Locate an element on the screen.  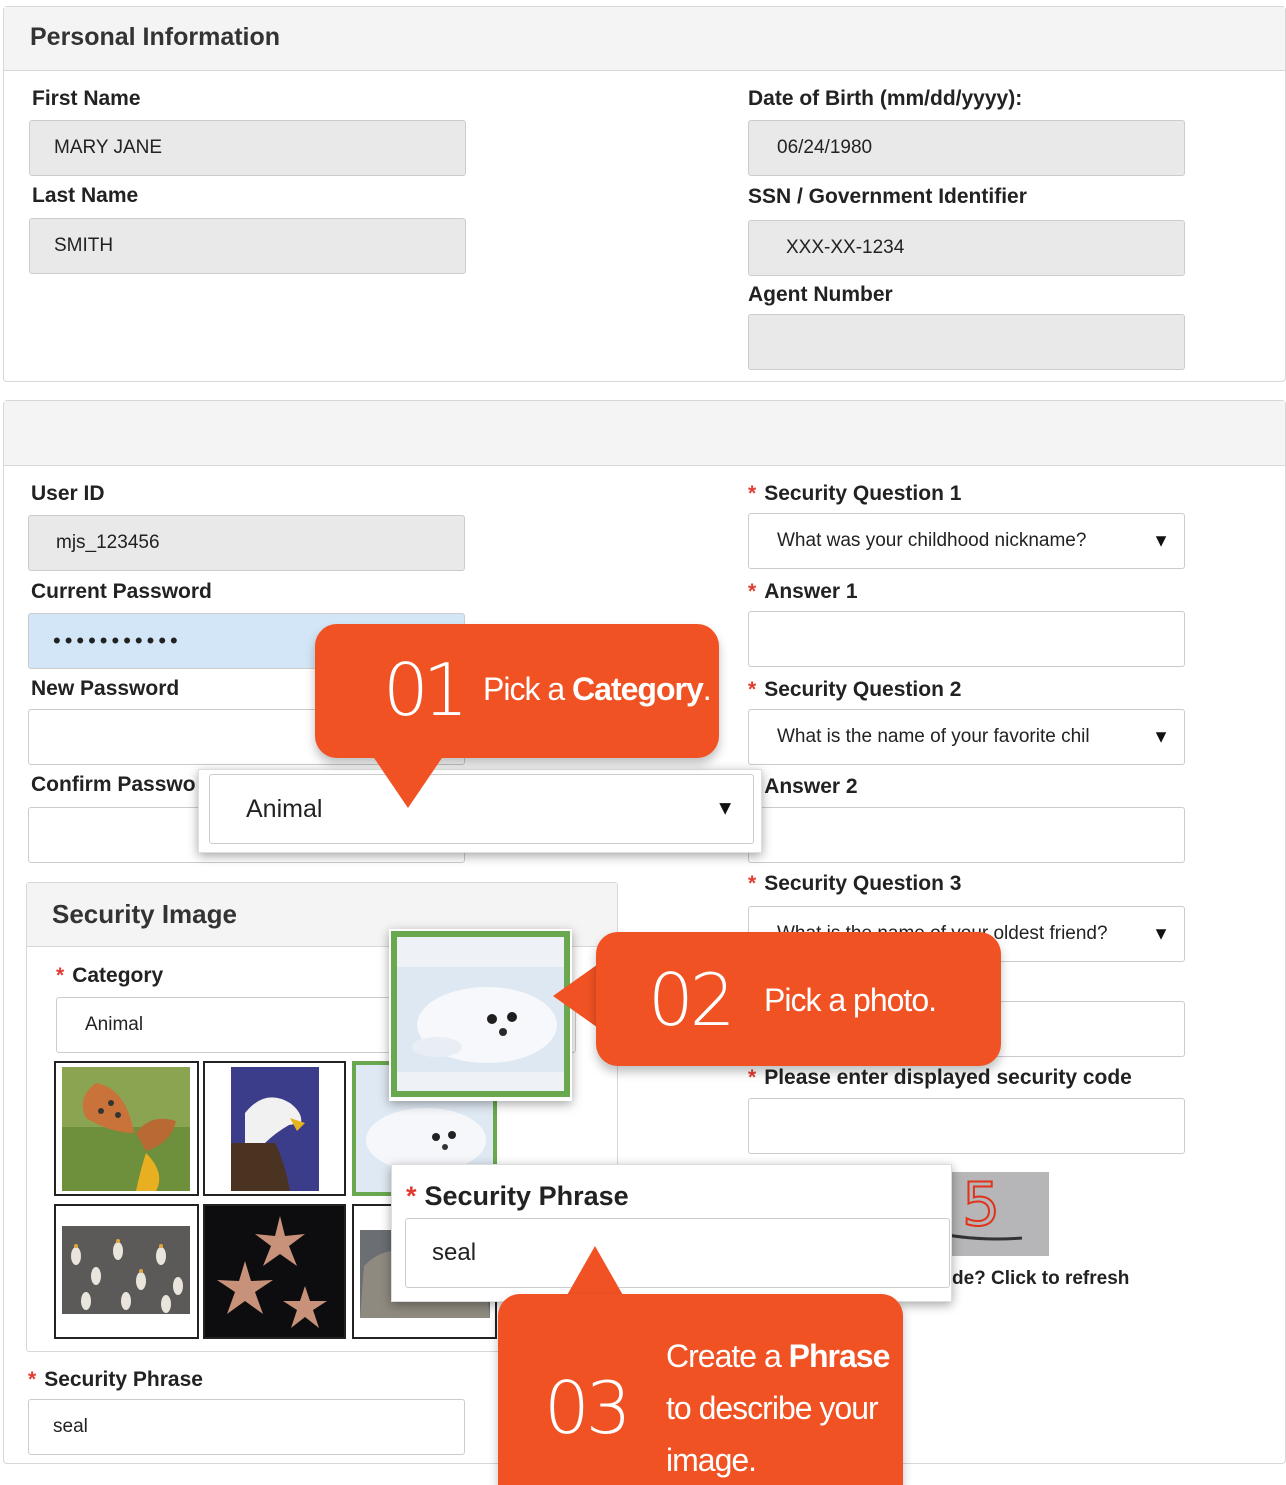
callout-3-number: 03 is located at coordinates (588, 1408).